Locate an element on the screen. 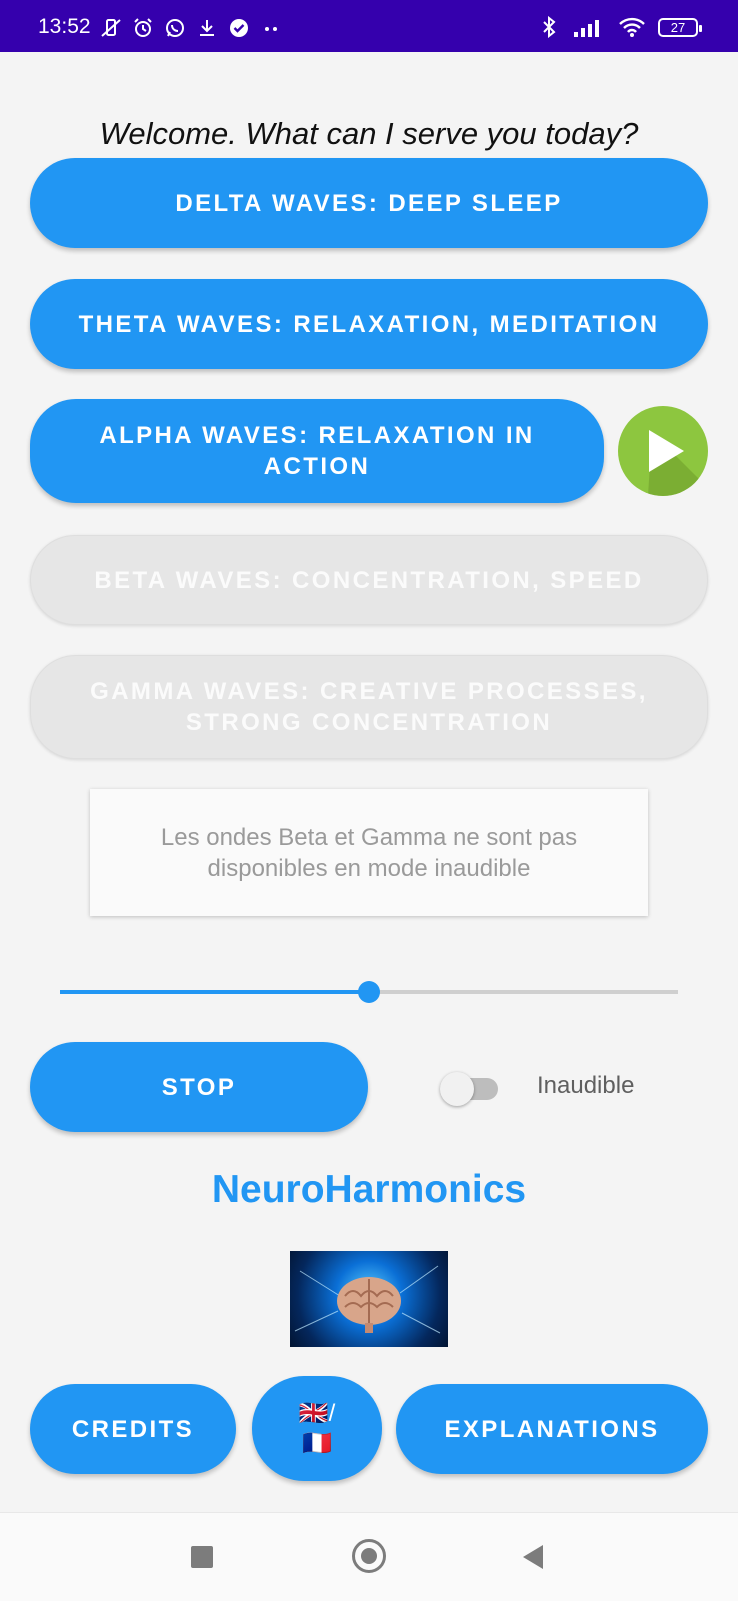 This screenshot has height=1601, width=738. wifi-icon is located at coordinates (632, 27).